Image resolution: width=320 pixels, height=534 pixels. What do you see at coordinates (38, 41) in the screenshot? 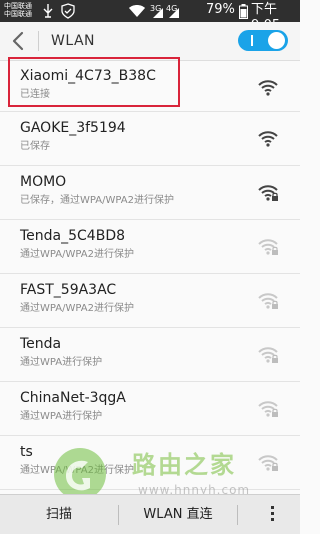
I see `header-divider` at bounding box center [38, 41].